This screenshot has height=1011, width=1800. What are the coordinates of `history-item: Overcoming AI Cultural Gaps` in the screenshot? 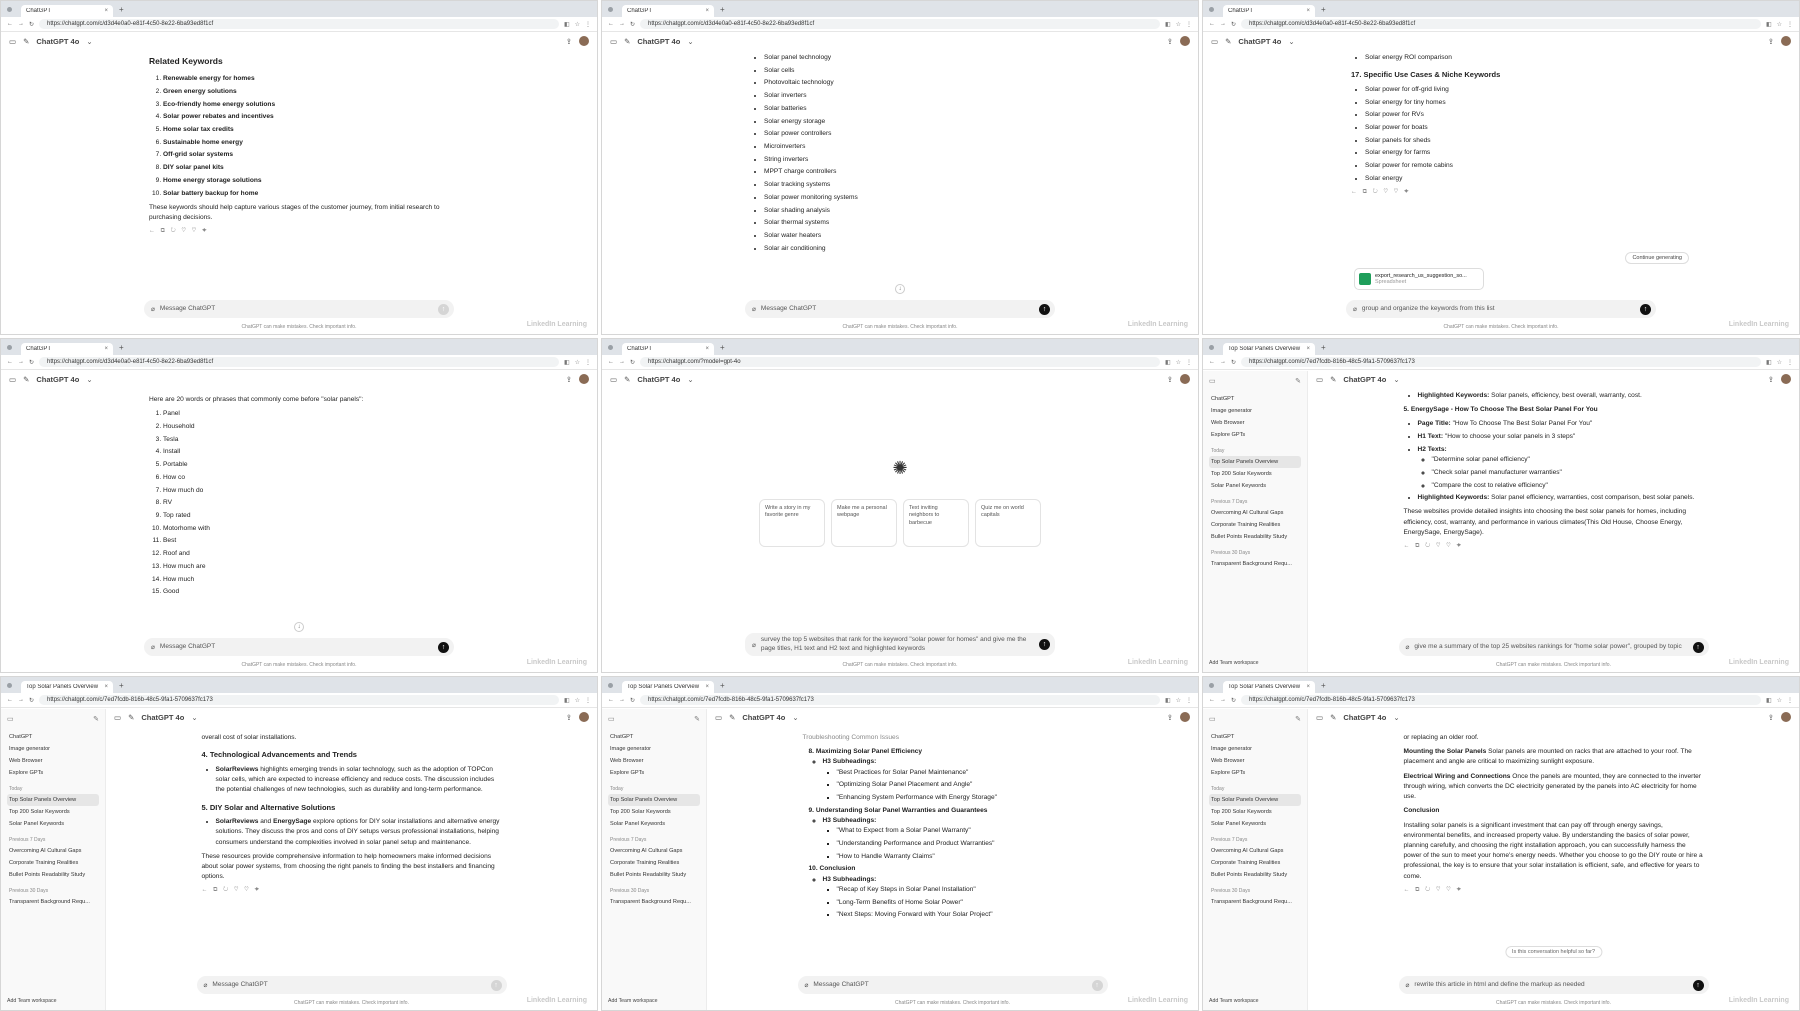 It's located at (654, 851).